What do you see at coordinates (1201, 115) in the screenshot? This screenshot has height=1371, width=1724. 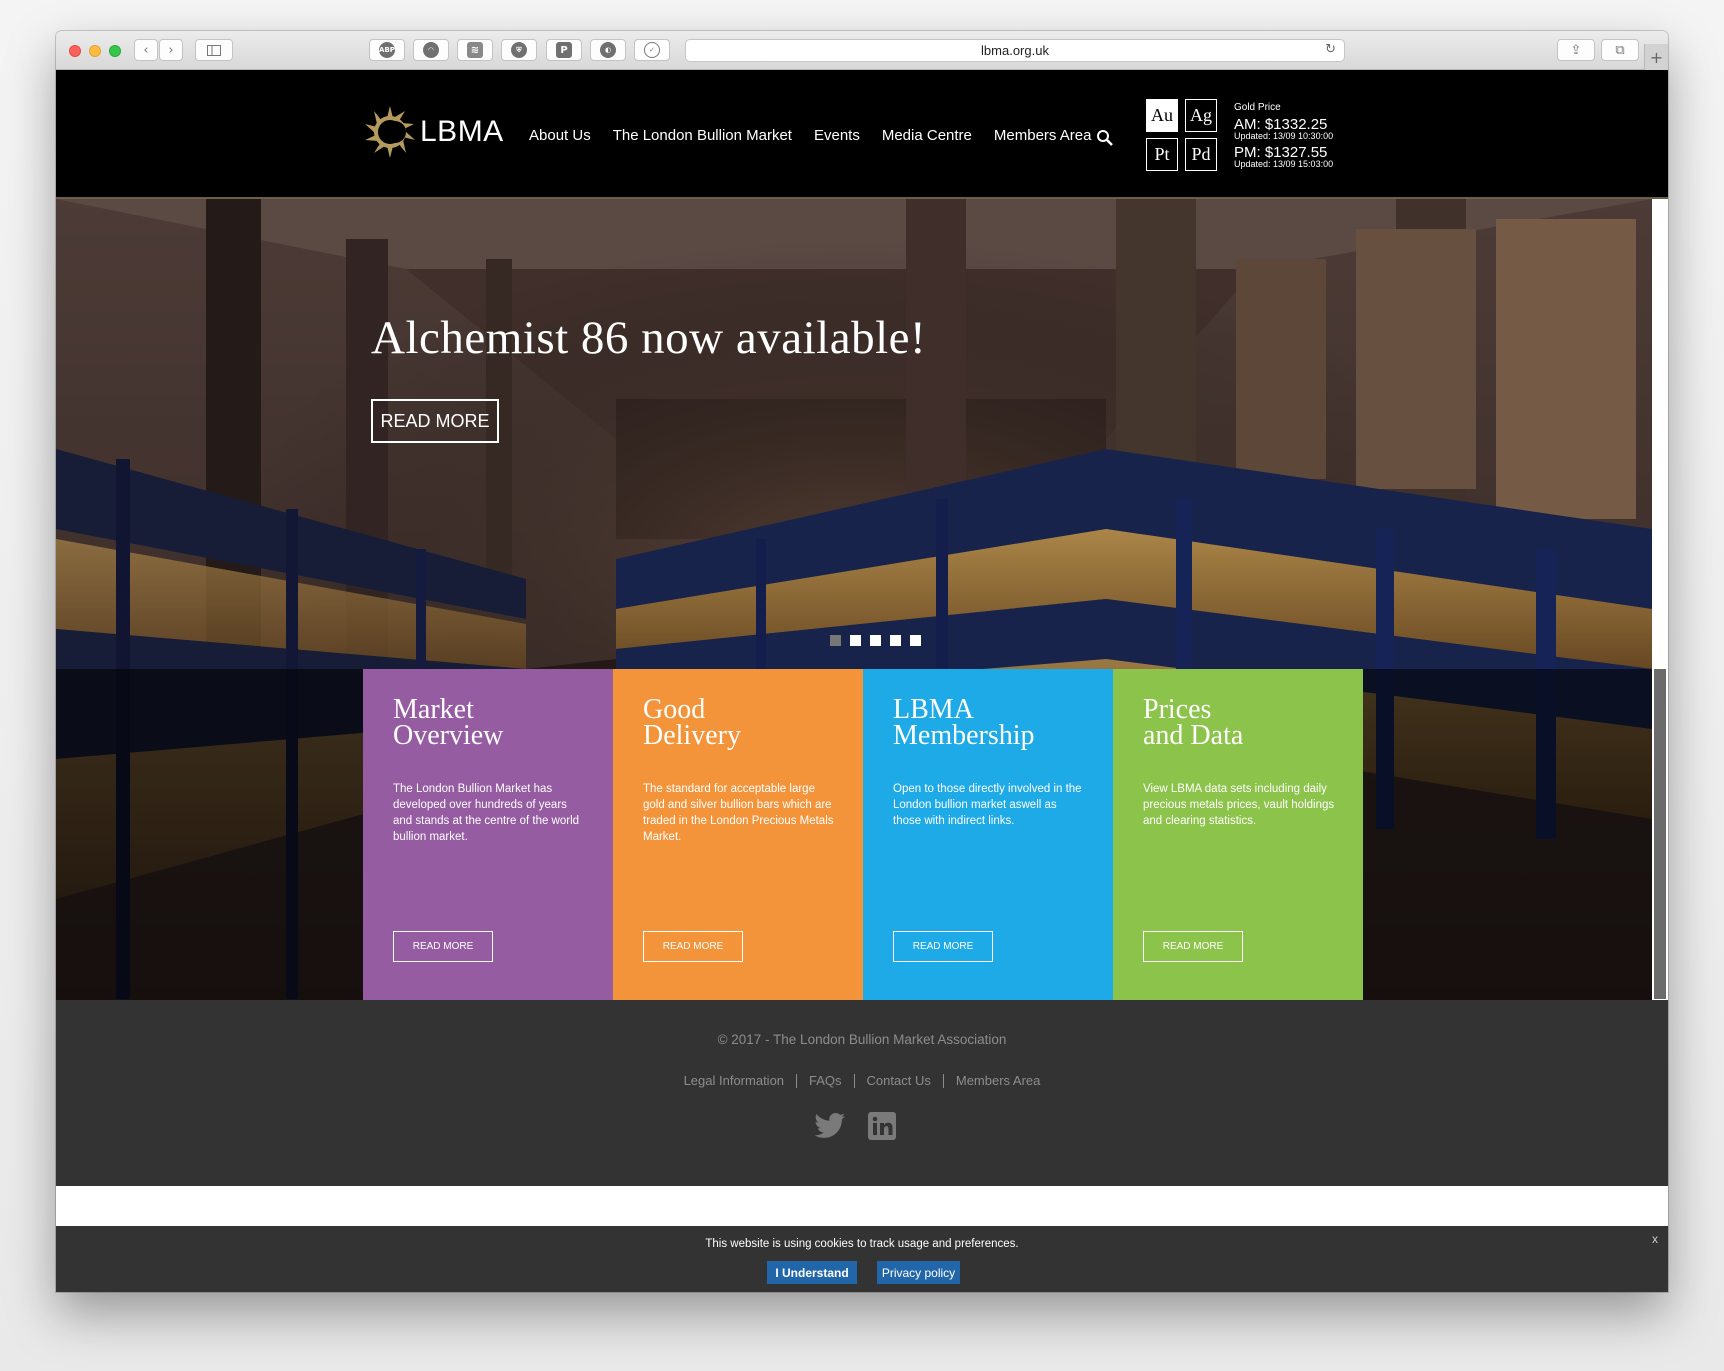 I see `metal-silver-button: Ag` at bounding box center [1201, 115].